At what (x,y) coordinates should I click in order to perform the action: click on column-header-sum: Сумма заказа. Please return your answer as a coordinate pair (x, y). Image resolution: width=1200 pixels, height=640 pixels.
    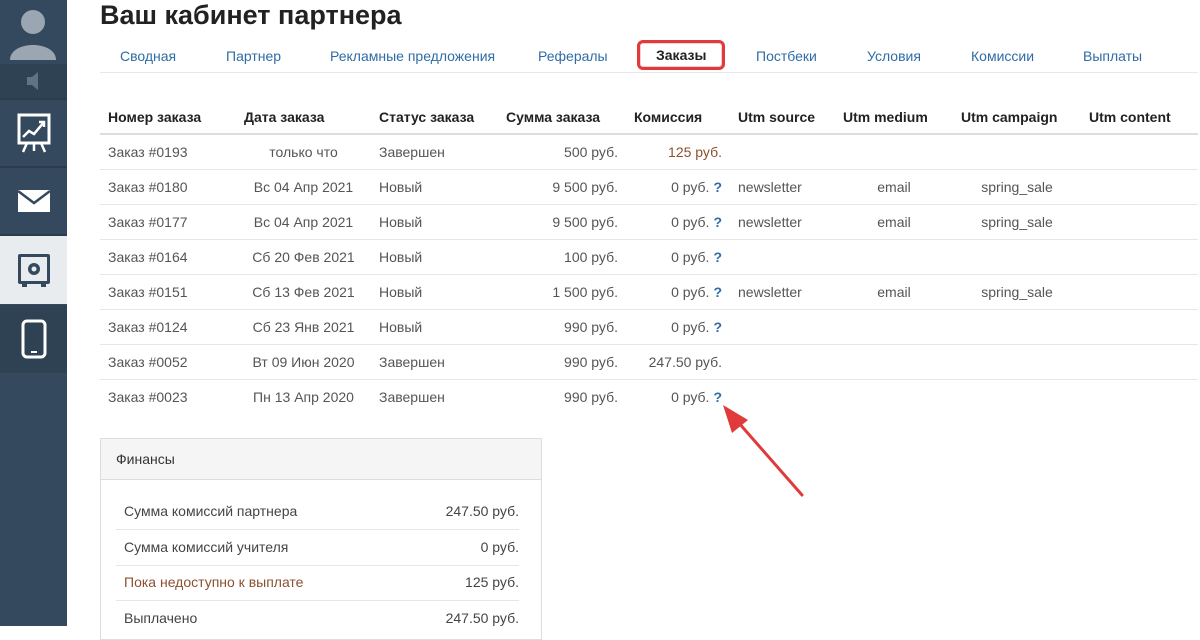
    Looking at the image, I should click on (562, 117).